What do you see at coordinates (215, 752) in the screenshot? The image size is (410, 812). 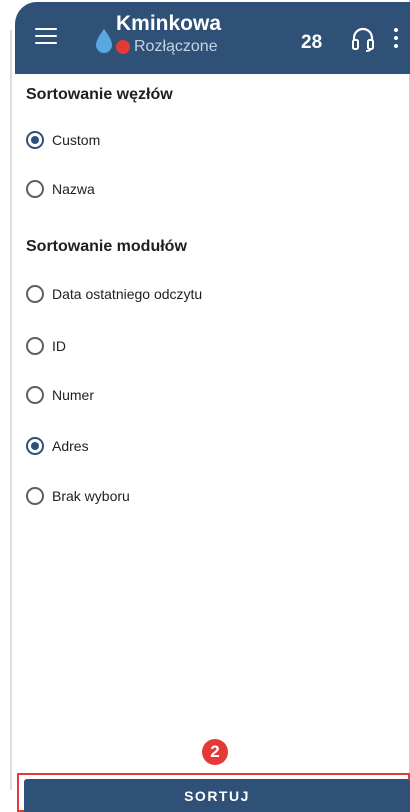 I see `step-badge: 2` at bounding box center [215, 752].